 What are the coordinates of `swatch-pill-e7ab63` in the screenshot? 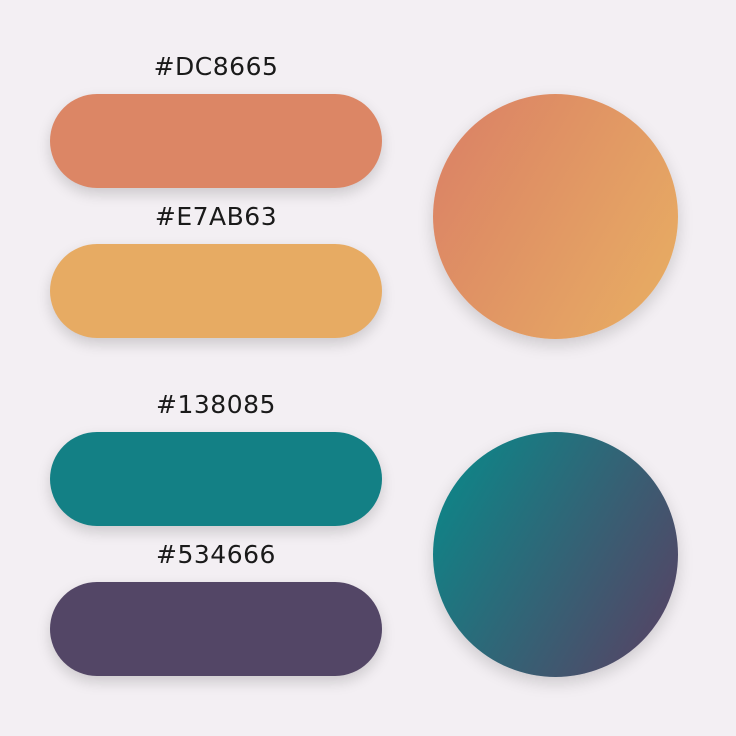 It's located at (216, 291).